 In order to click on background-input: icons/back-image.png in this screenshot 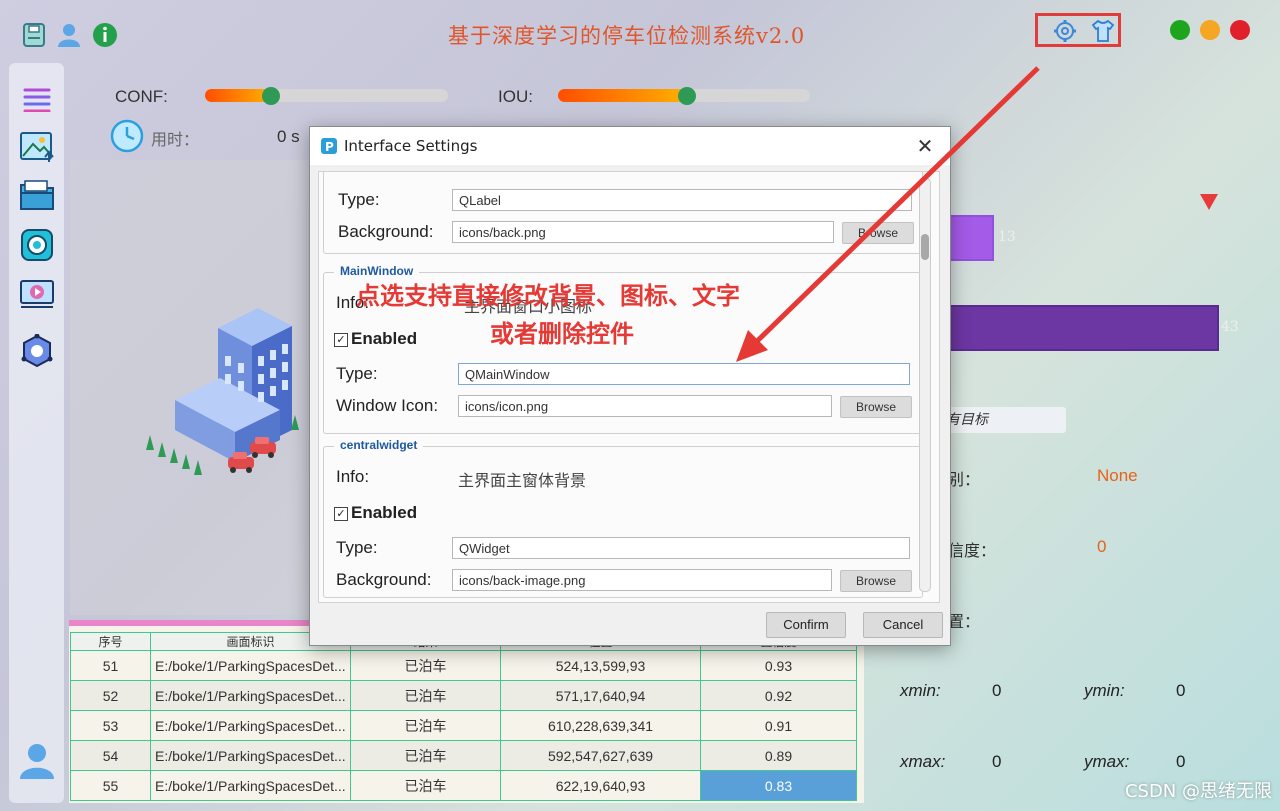, I will do `click(642, 580)`.